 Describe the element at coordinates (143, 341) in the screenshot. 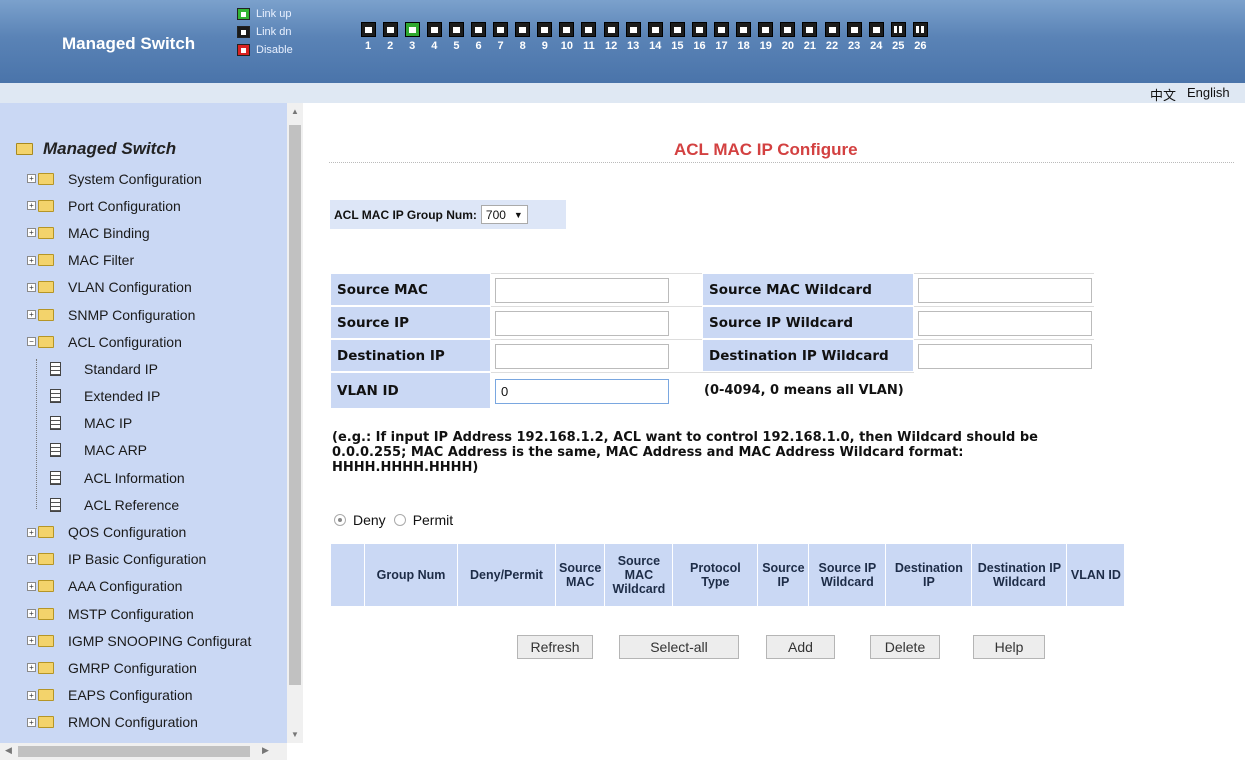

I see `sidebar-item-acl-configuration: − ACL Configuration` at that location.